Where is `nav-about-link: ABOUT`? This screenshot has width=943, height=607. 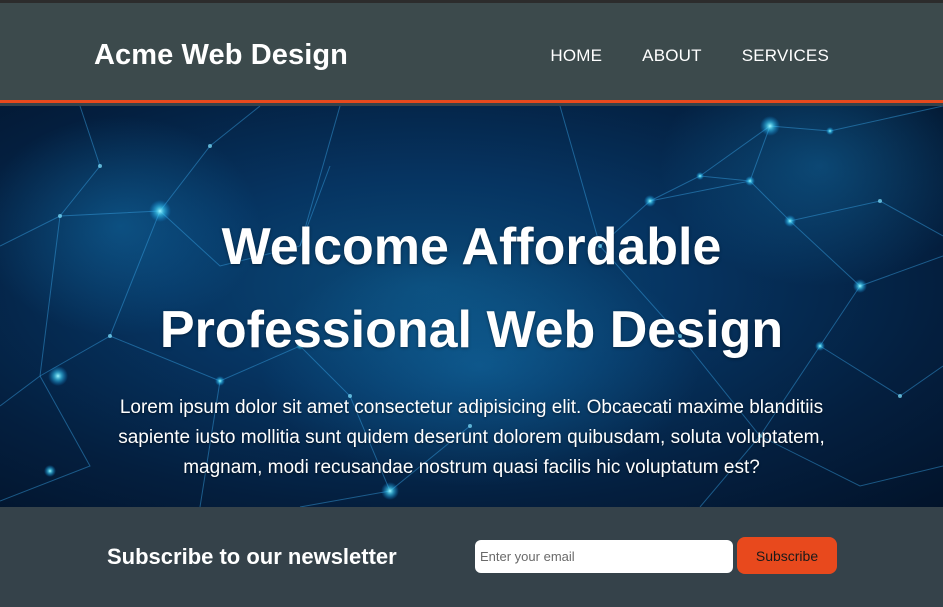 nav-about-link: ABOUT is located at coordinates (672, 56).